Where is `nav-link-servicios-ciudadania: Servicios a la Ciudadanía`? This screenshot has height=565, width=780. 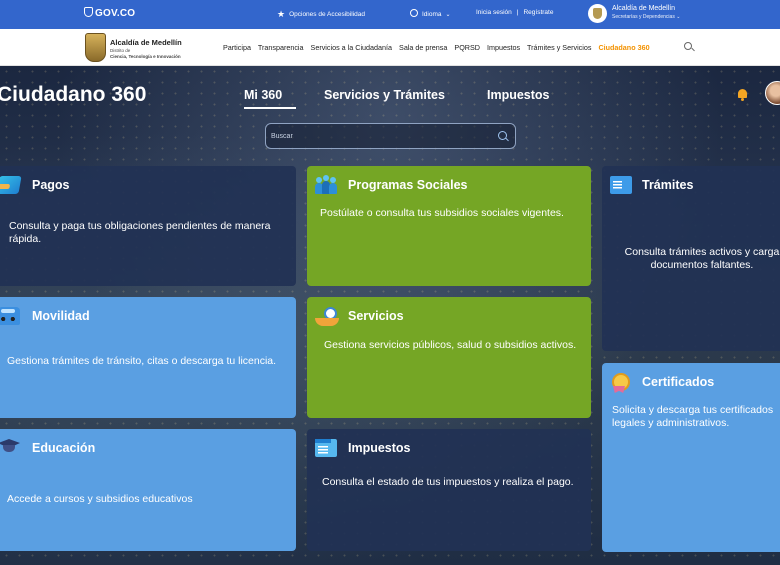 nav-link-servicios-ciudadania: Servicios a la Ciudadanía is located at coordinates (352, 47).